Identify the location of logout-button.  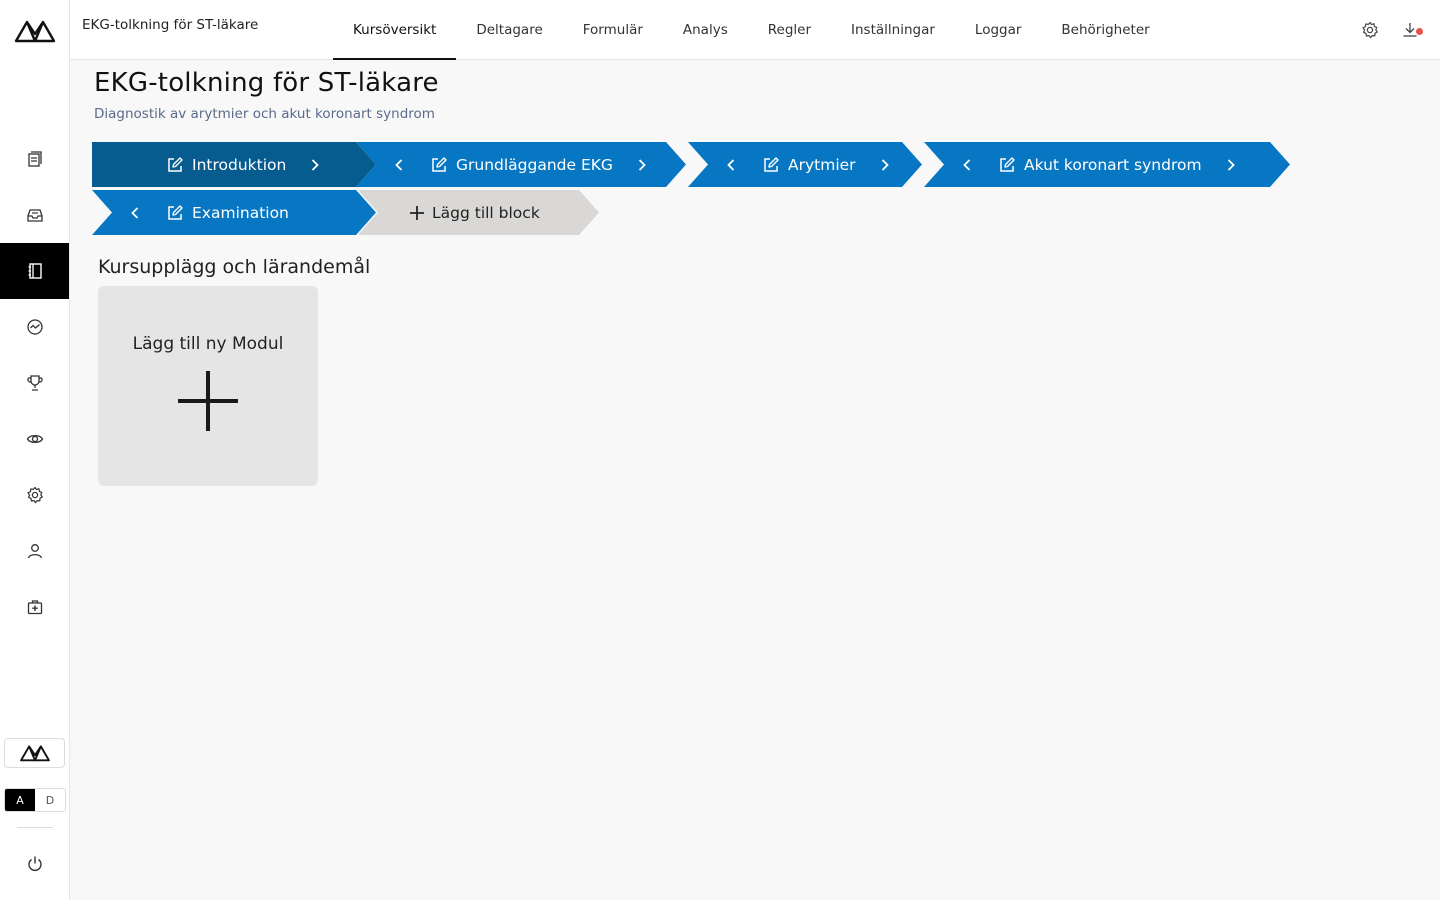
(34, 864).